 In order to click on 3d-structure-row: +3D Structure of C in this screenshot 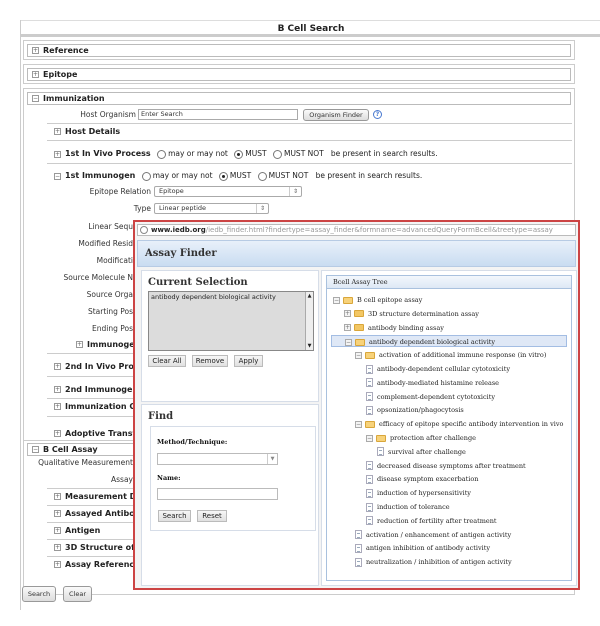, I will do `click(98, 547)`.